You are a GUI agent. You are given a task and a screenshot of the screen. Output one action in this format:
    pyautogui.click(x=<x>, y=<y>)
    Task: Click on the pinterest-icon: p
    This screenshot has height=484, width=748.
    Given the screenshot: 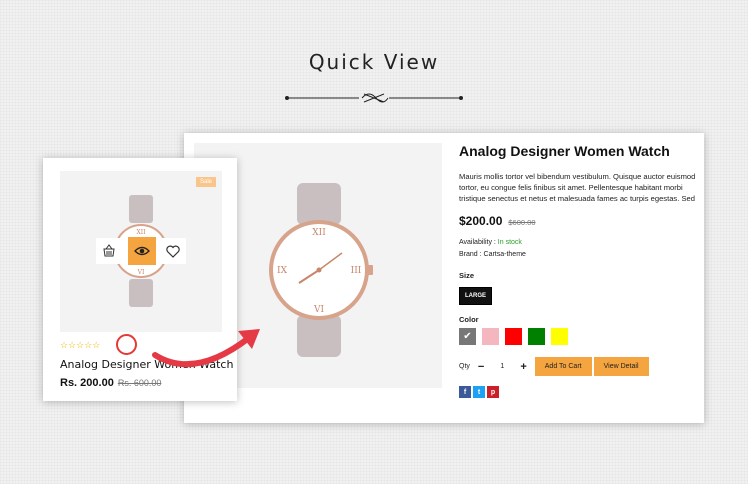 What is the action you would take?
    pyautogui.click(x=493, y=392)
    